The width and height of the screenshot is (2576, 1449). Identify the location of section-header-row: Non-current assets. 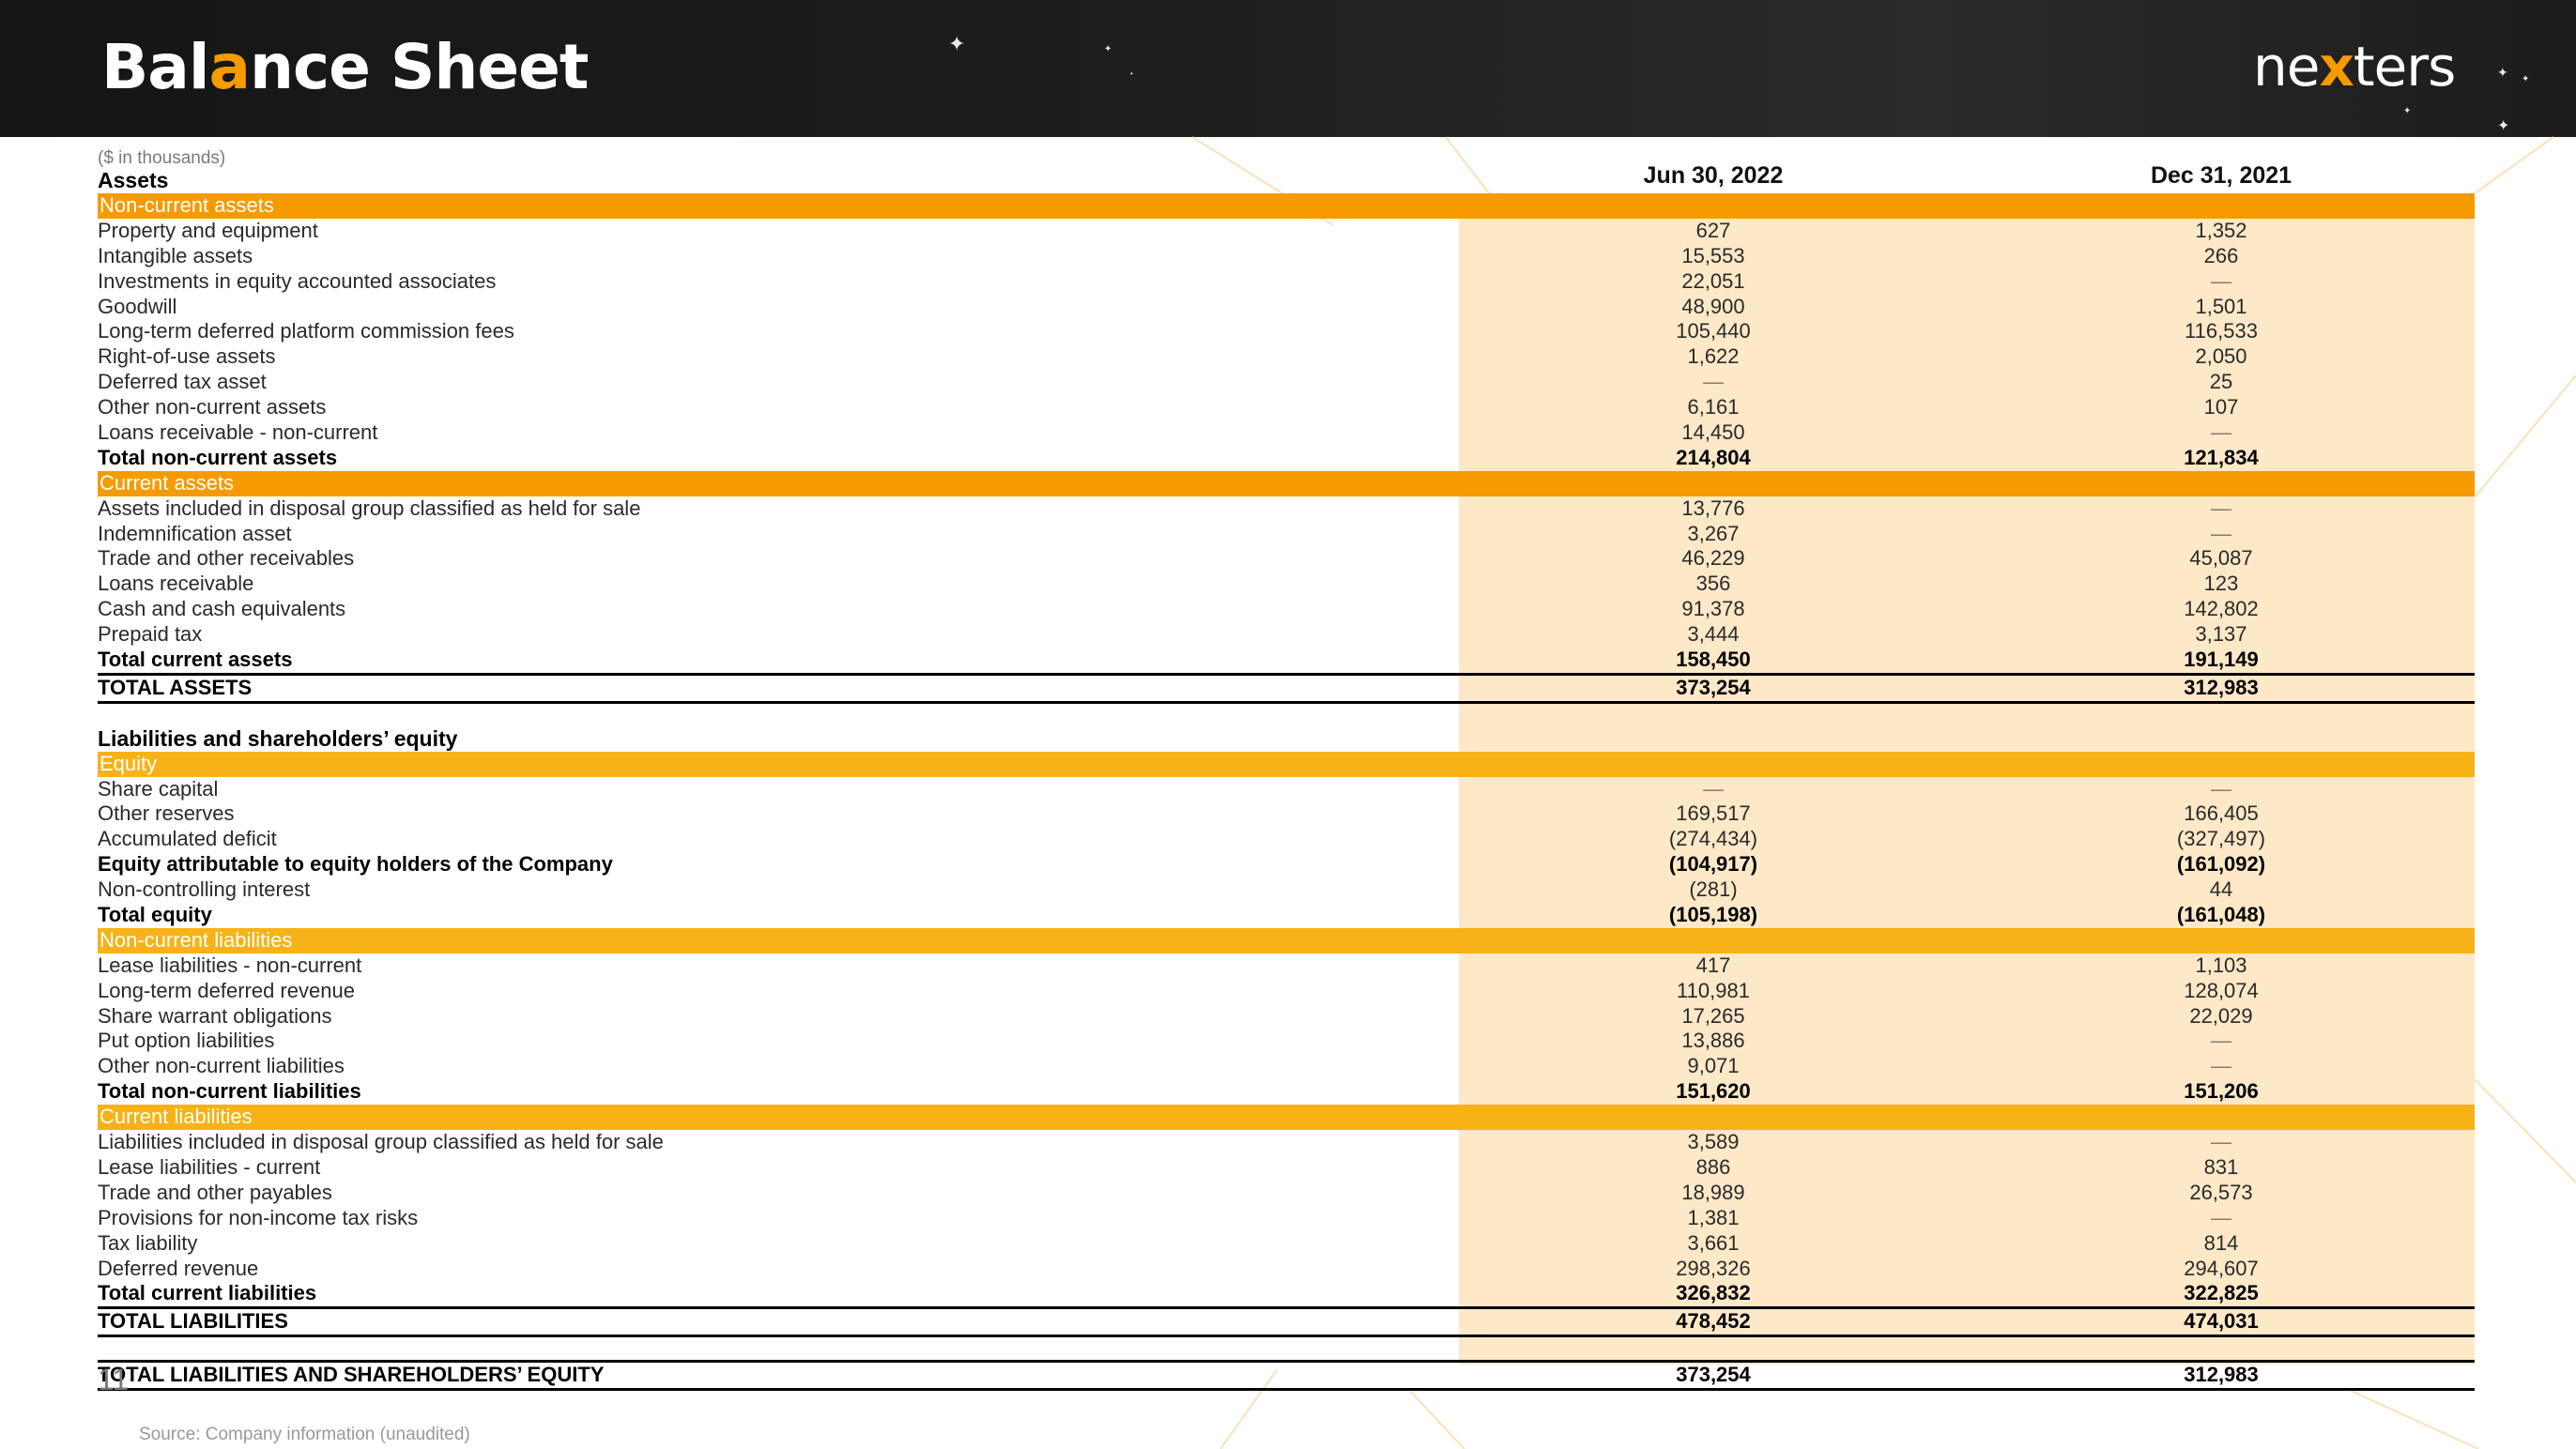
(1286, 205).